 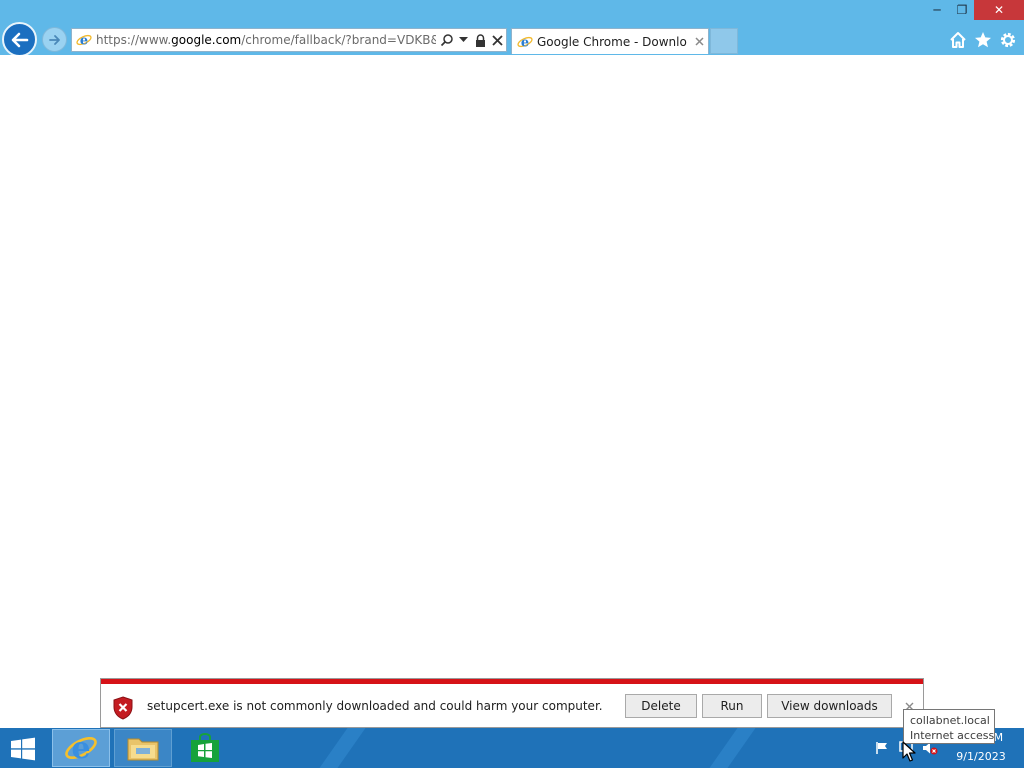 I want to click on folder-icon, so click(x=143, y=749).